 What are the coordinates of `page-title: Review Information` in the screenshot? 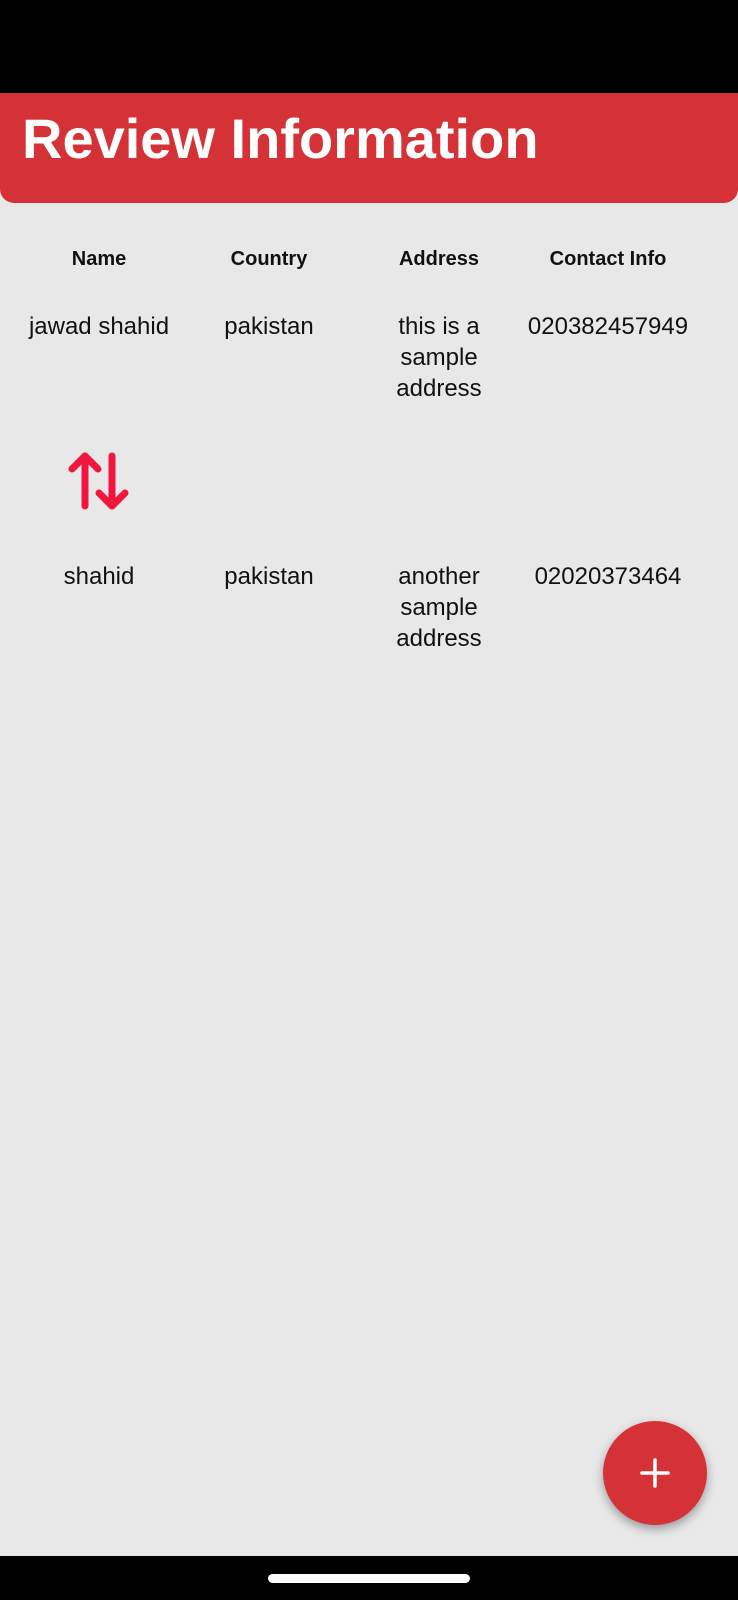 It's located at (280, 138).